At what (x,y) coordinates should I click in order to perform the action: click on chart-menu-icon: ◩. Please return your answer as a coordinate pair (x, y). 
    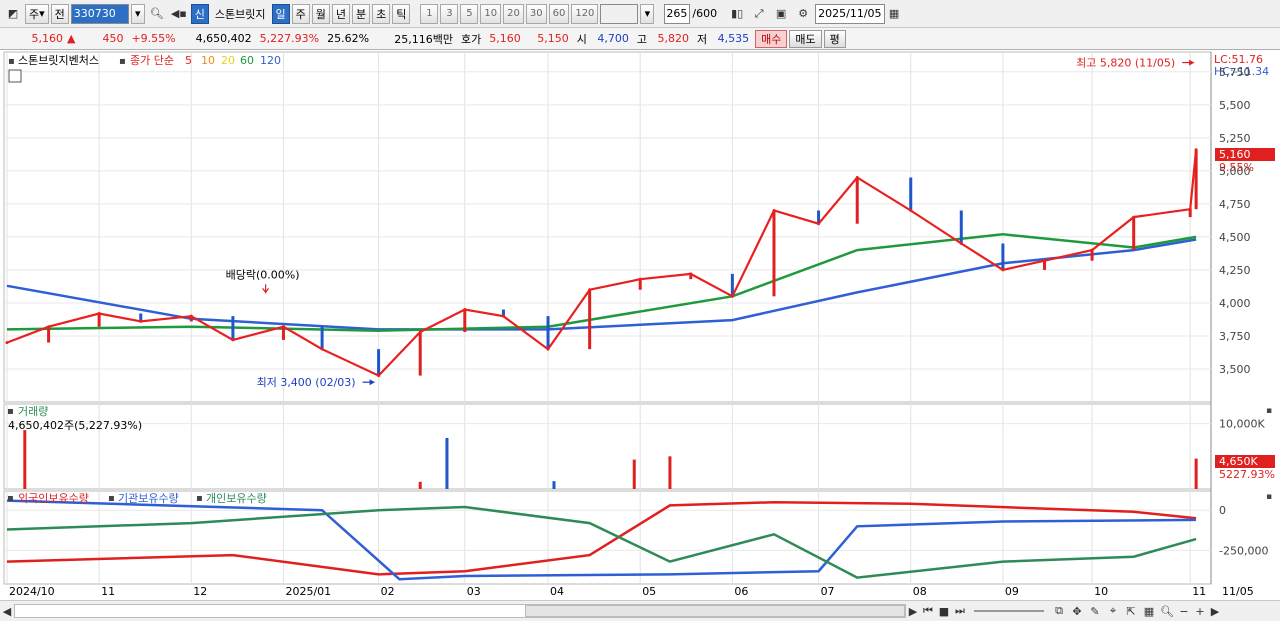
    Looking at the image, I should click on (13, 14).